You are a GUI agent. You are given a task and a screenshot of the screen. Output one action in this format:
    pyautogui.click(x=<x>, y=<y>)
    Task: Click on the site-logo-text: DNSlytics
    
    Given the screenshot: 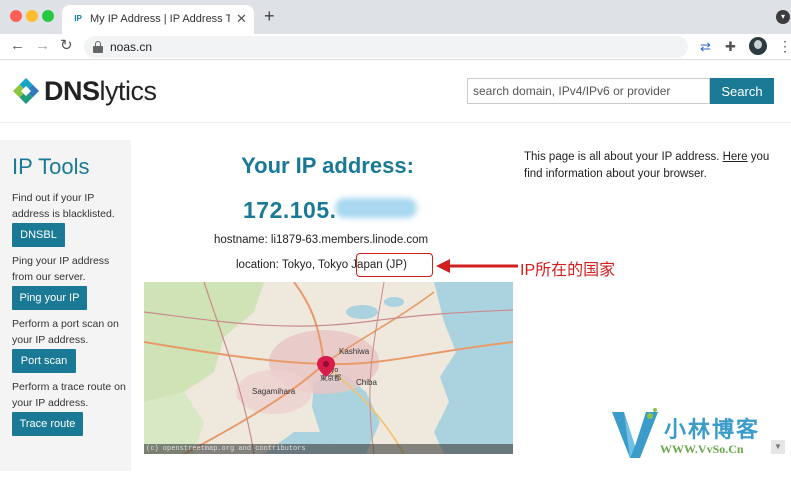 What is the action you would take?
    pyautogui.click(x=100, y=91)
    